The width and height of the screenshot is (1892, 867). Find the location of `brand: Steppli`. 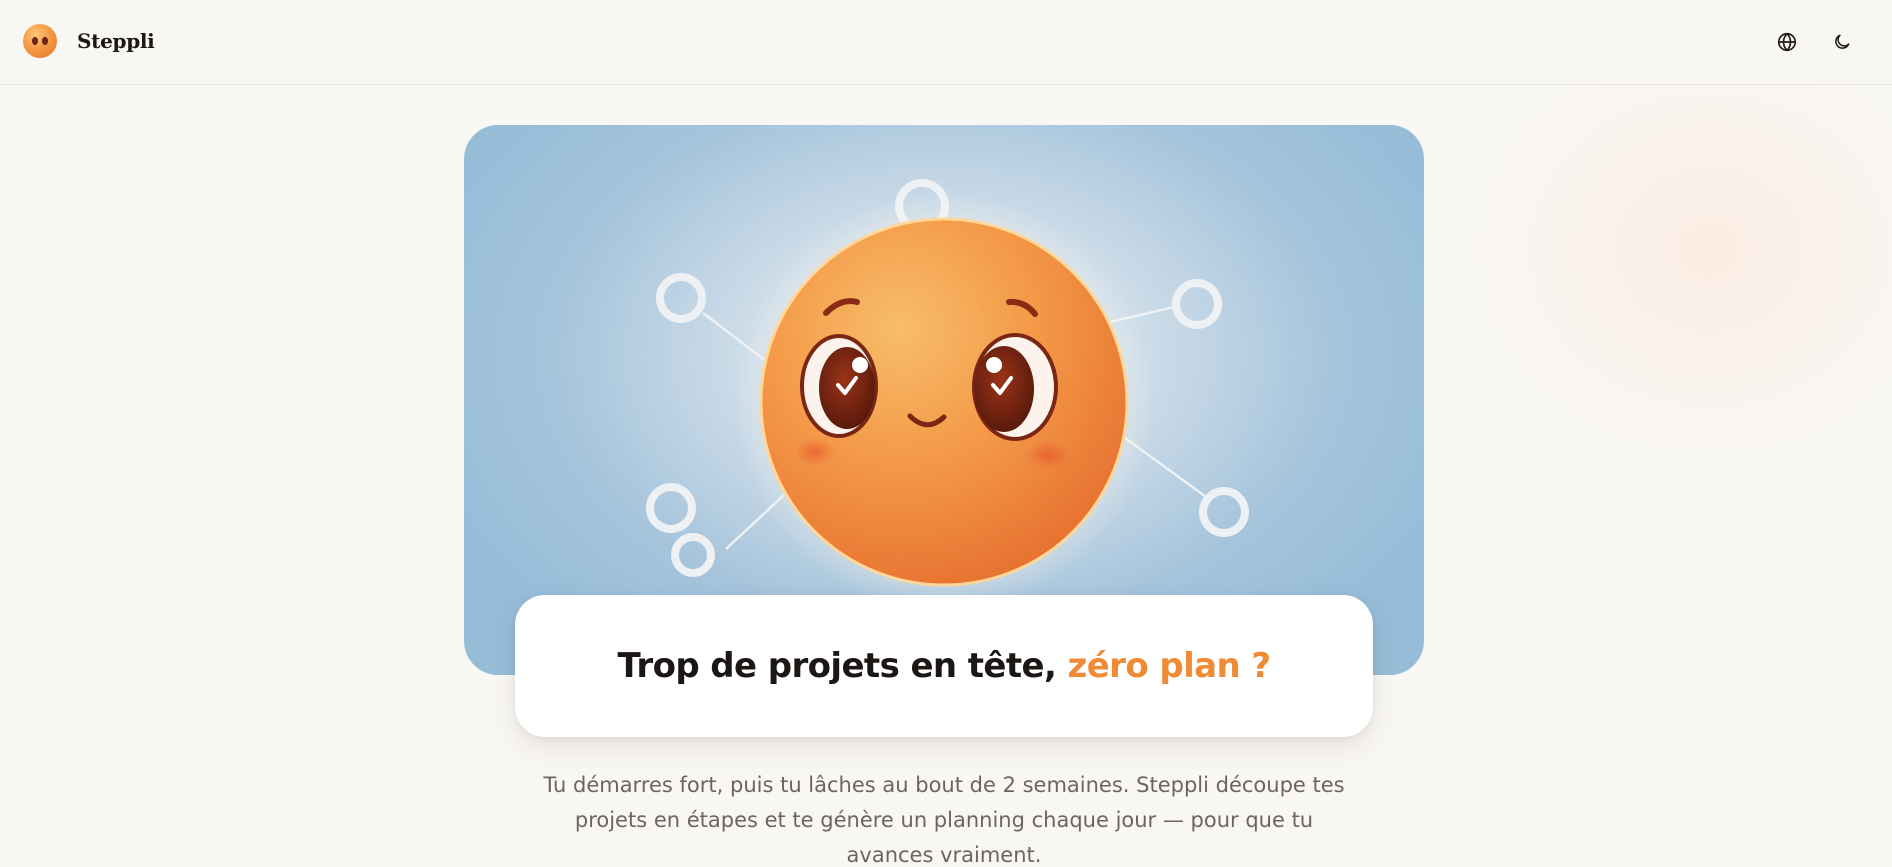

brand: Steppli is located at coordinates (89, 41).